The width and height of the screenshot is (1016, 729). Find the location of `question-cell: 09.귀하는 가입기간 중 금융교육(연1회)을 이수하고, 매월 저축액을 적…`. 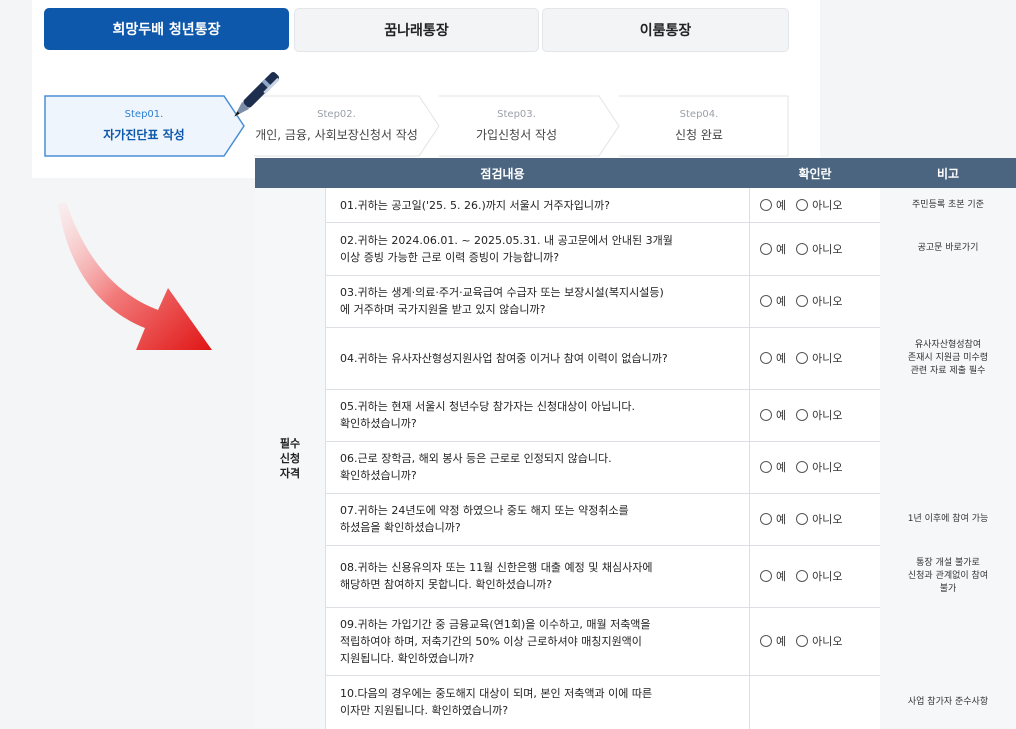

question-cell: 09.귀하는 가입기간 중 금융교육(연1회)을 이수하고, 매월 저축액을 적… is located at coordinates (537, 641).